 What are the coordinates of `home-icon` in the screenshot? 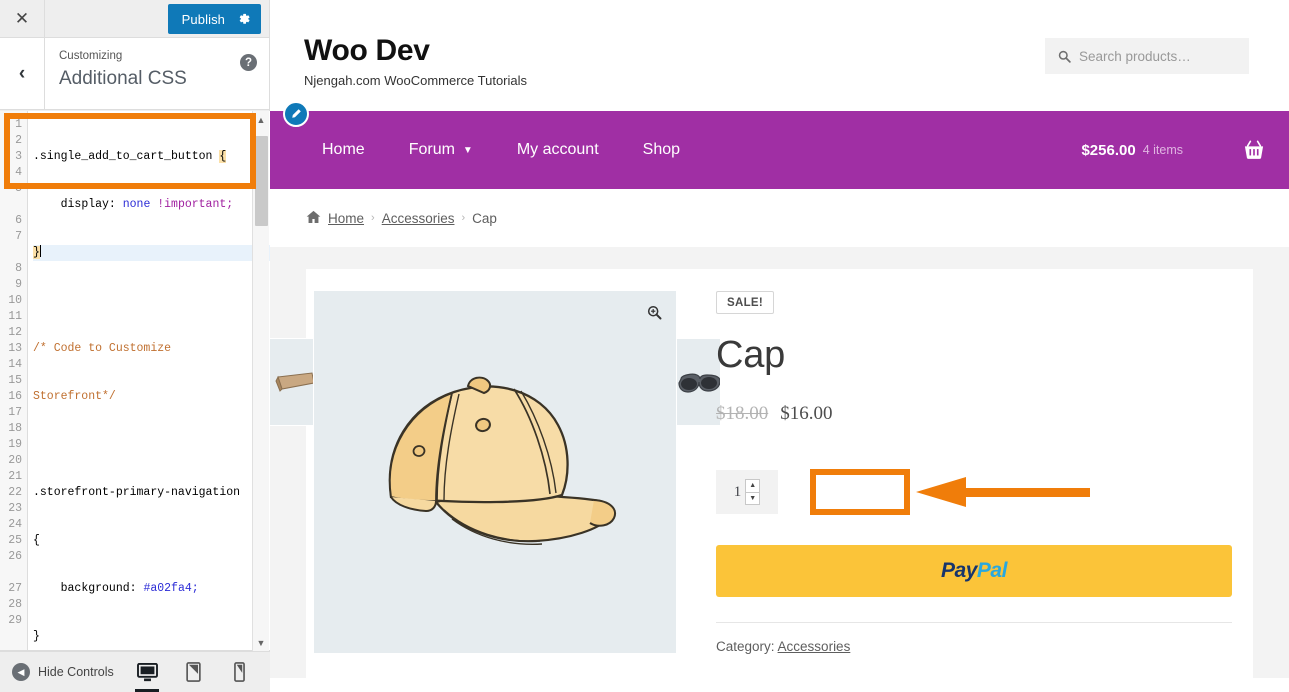 It's located at (313, 218).